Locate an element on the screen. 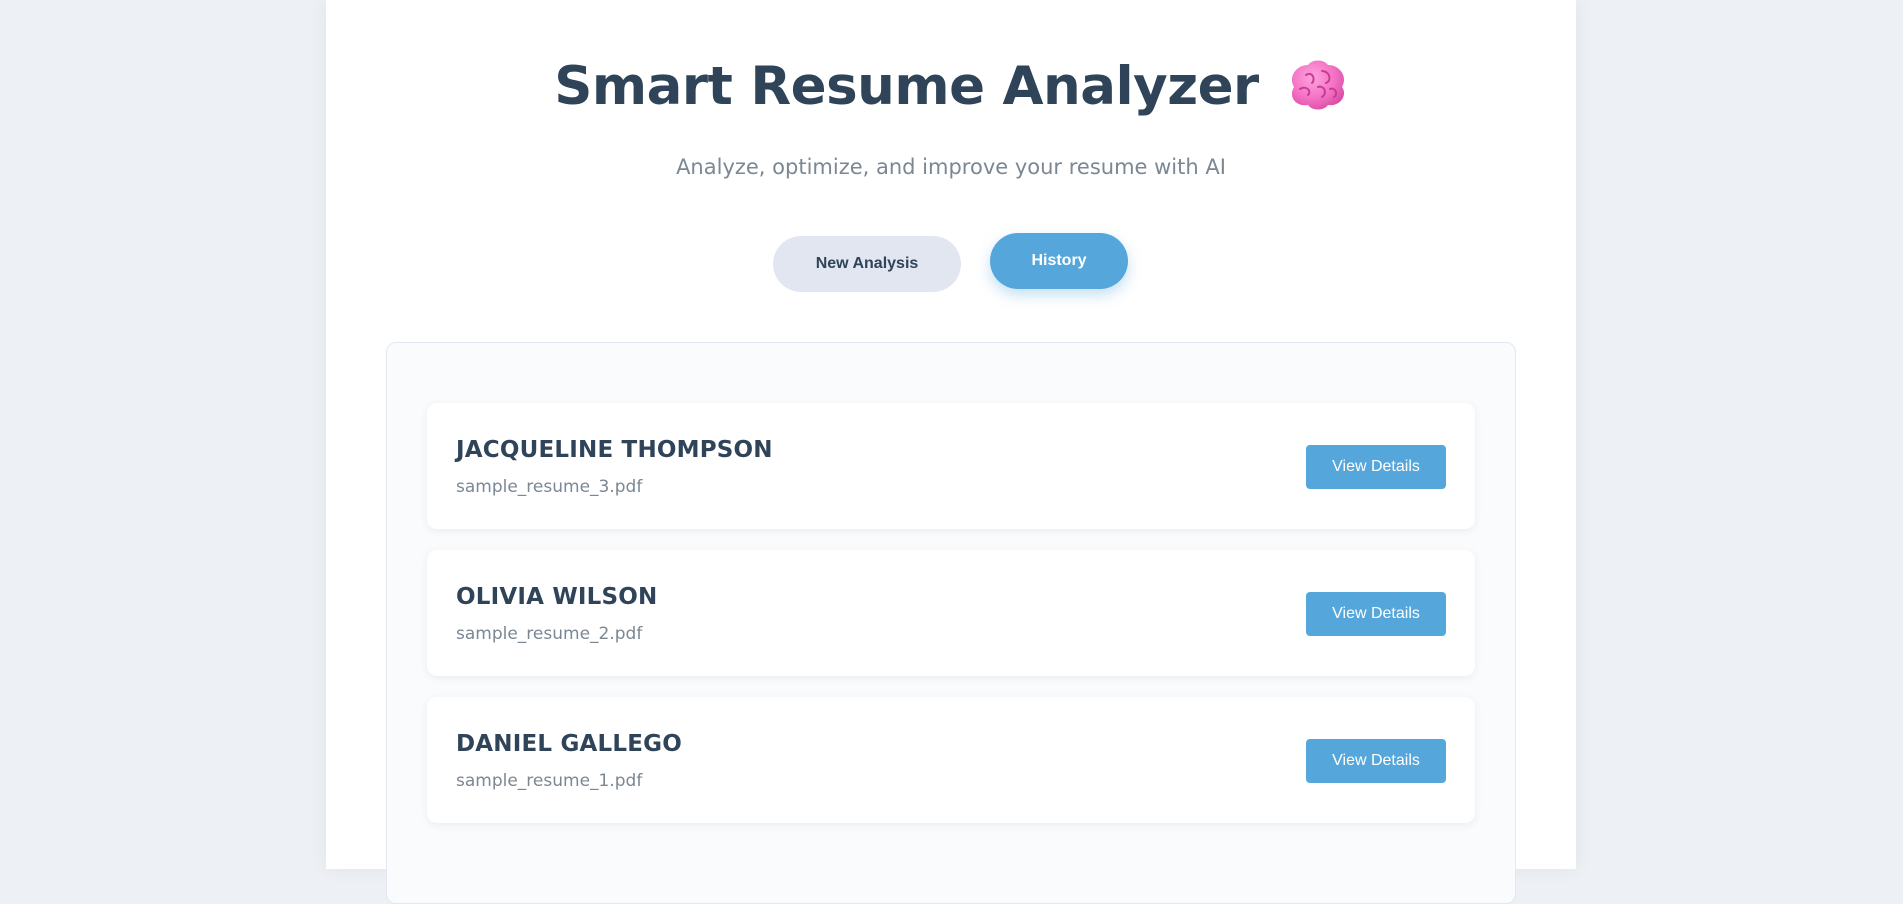 This screenshot has width=1903, height=904. resume-filename: sample_resume_1.pdf is located at coordinates (549, 781).